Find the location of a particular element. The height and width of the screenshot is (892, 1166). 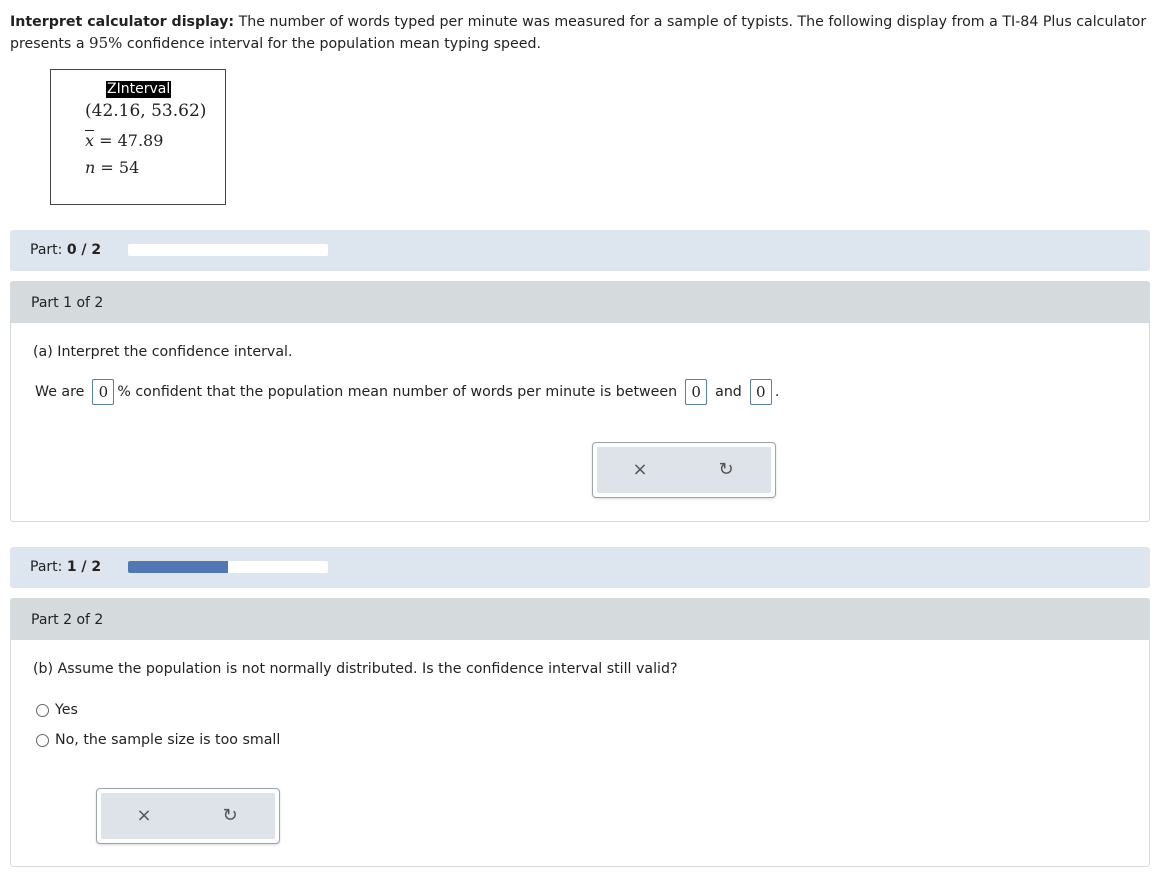

sentence-text-3: and is located at coordinates (728, 392).